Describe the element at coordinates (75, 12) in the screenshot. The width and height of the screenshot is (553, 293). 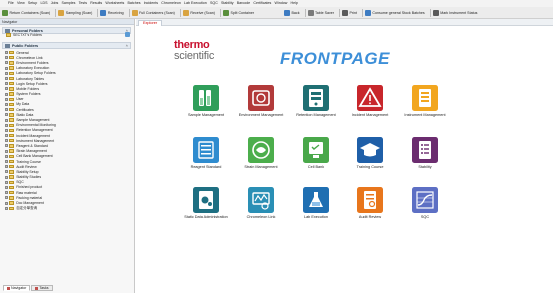
I see `toolbar-button: Sampling (Scan)` at that location.